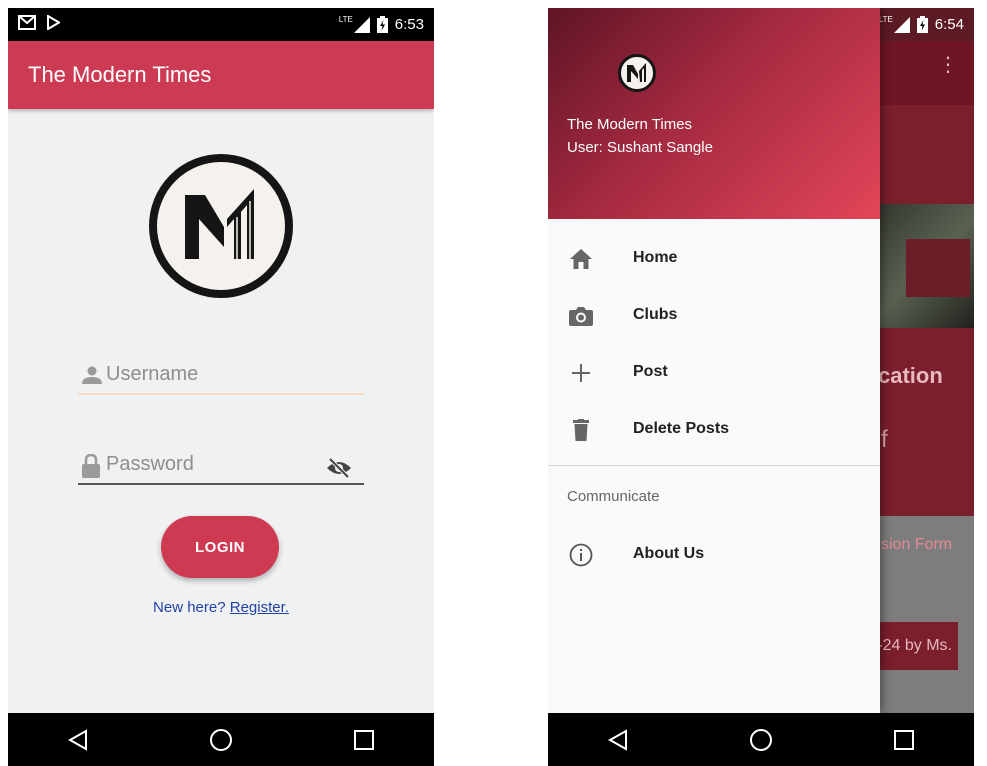 This screenshot has height=766, width=987. What do you see at coordinates (714, 258) in the screenshot?
I see `menu-item-home: Home` at bounding box center [714, 258].